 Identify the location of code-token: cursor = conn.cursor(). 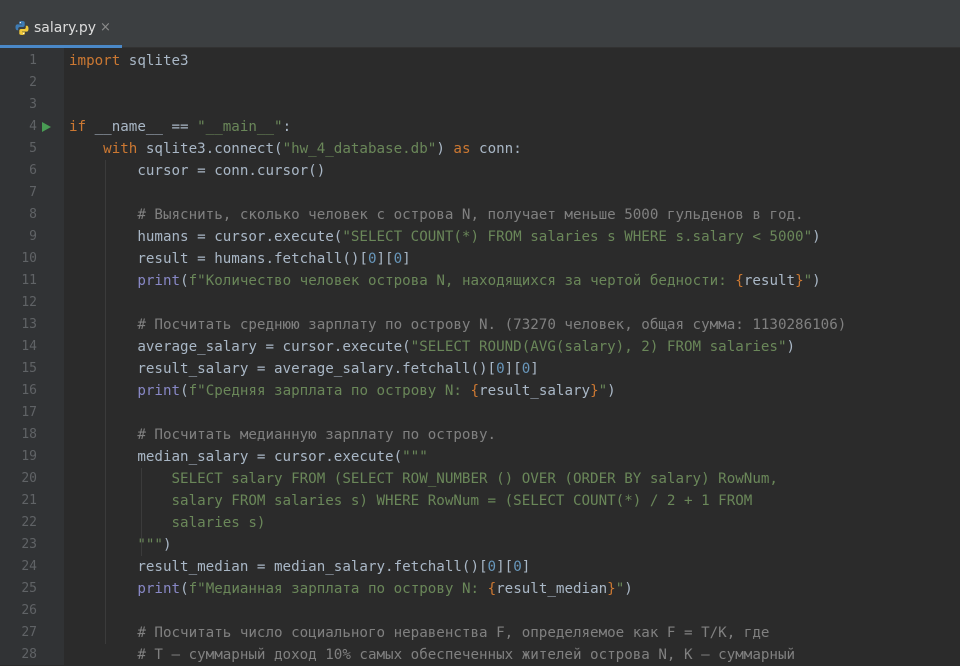
(197, 171).